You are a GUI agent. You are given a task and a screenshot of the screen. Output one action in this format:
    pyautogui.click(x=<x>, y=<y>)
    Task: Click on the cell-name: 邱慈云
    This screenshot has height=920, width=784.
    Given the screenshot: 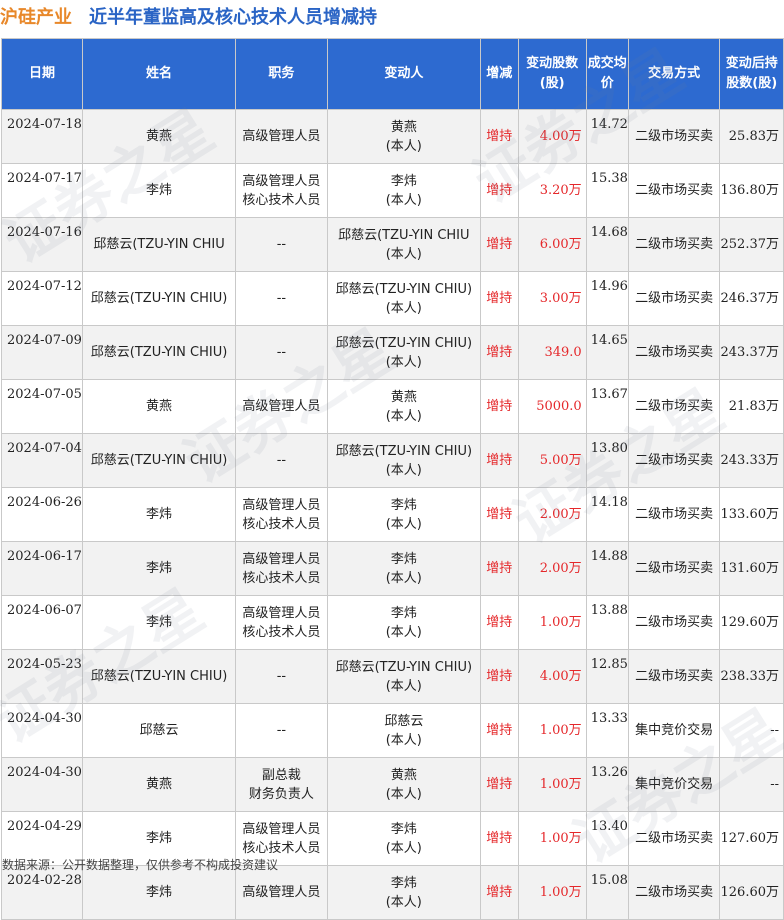 What is the action you would take?
    pyautogui.click(x=159, y=730)
    